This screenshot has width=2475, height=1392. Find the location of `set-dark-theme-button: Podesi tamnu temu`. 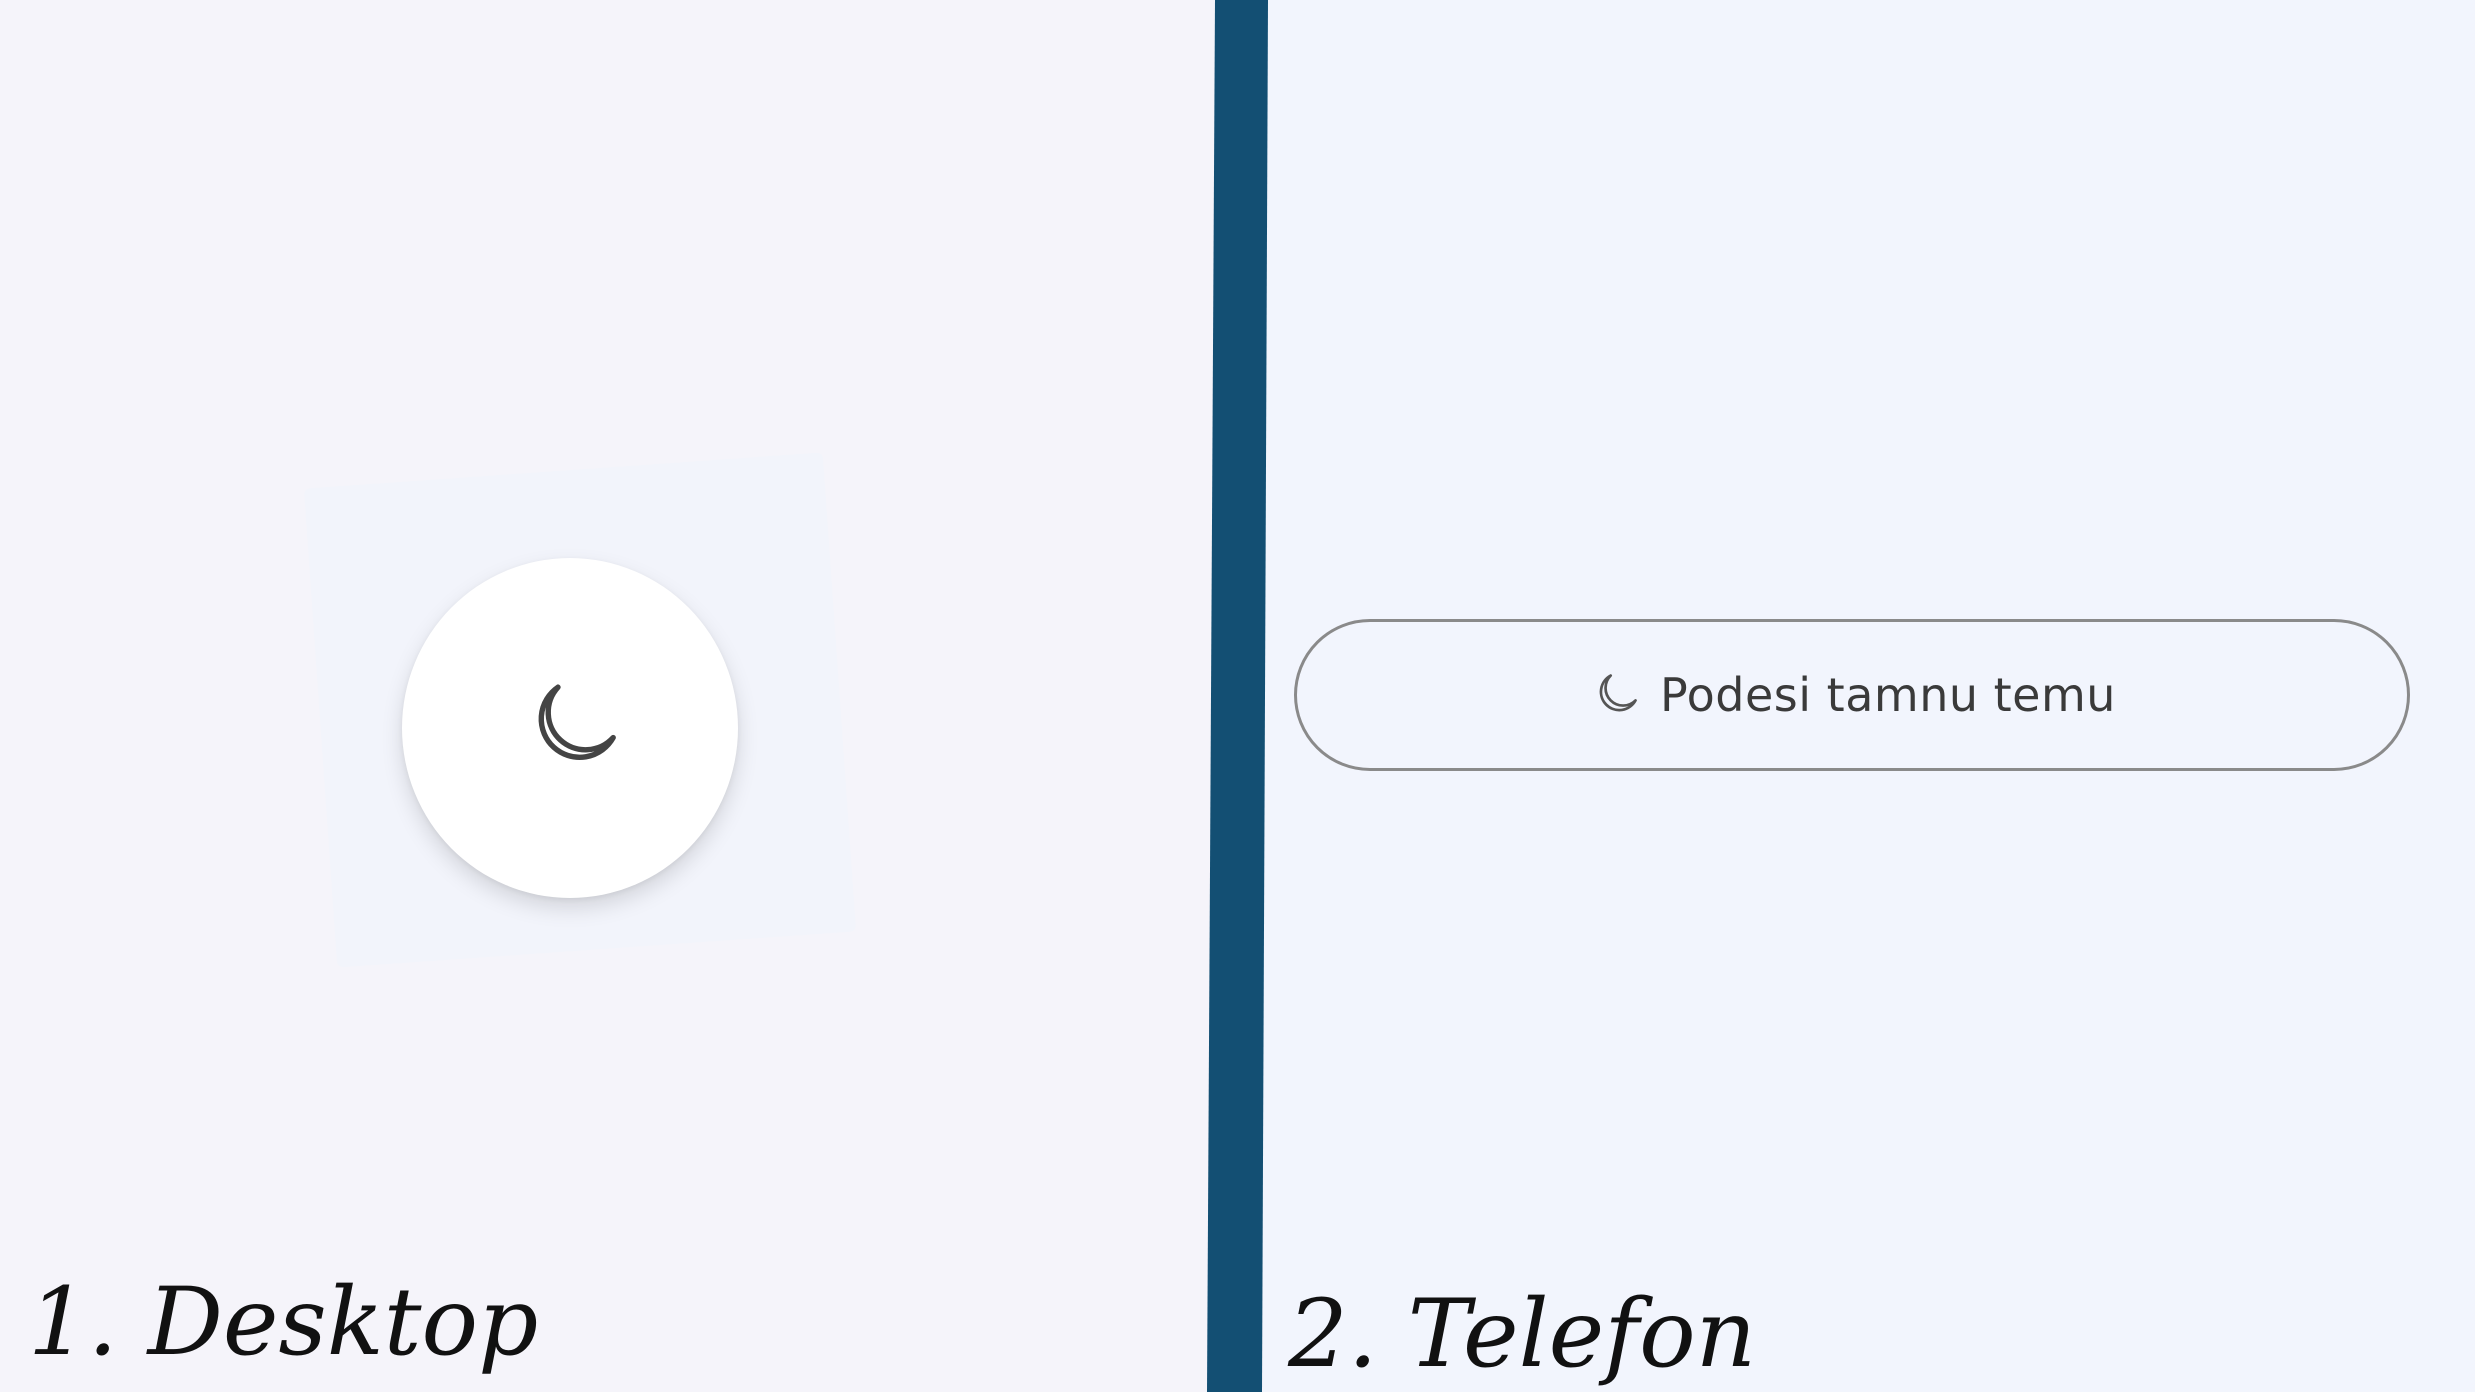

set-dark-theme-button: Podesi tamnu temu is located at coordinates (1852, 695).